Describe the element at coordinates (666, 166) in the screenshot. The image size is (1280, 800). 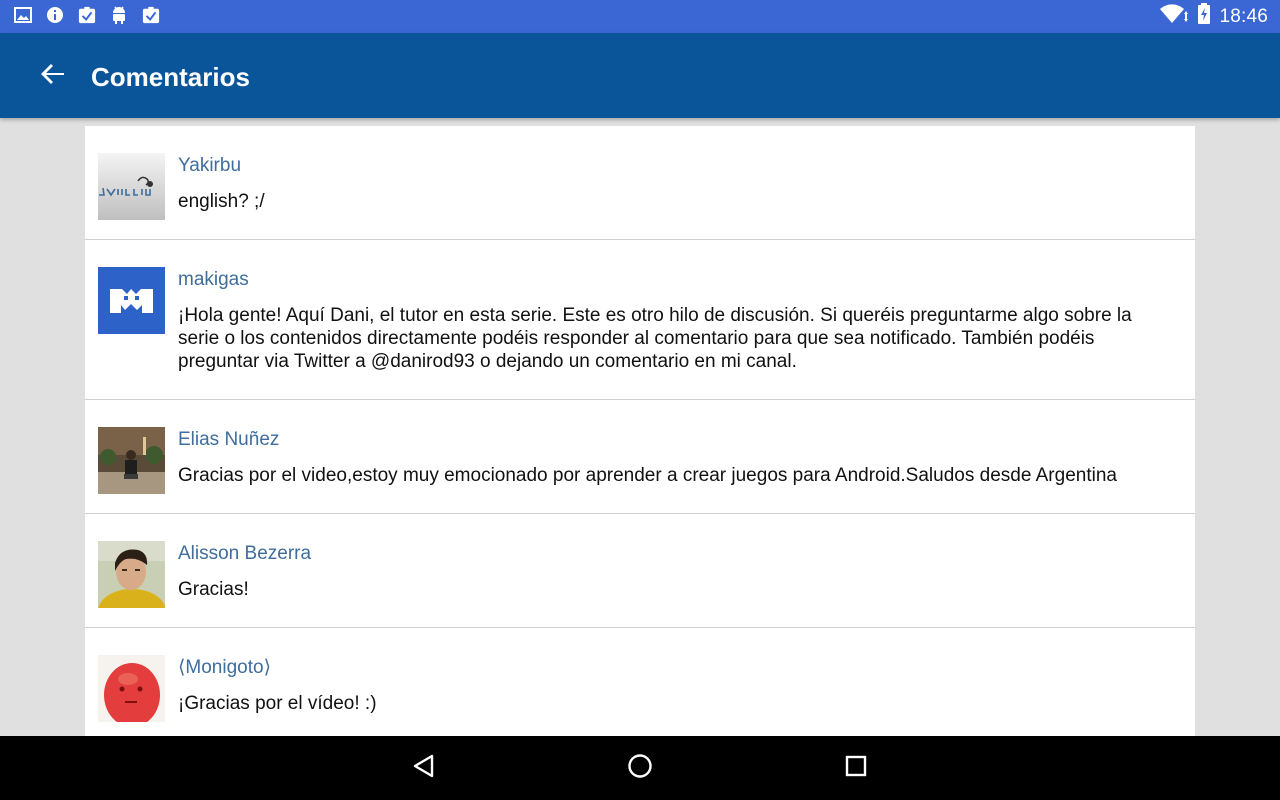
I see `comment-author: Yakirbu` at that location.